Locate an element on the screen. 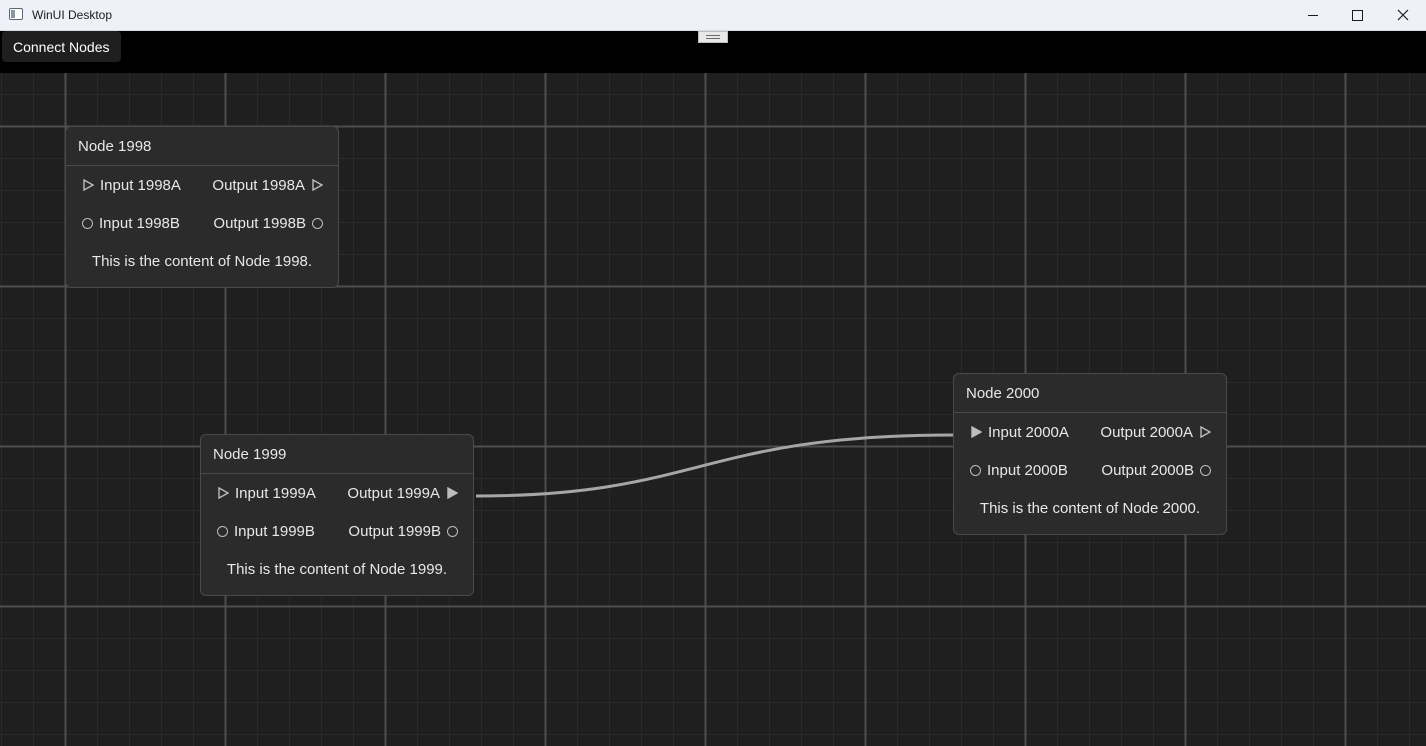  toolbar: Connect Nodes is located at coordinates (713, 52).